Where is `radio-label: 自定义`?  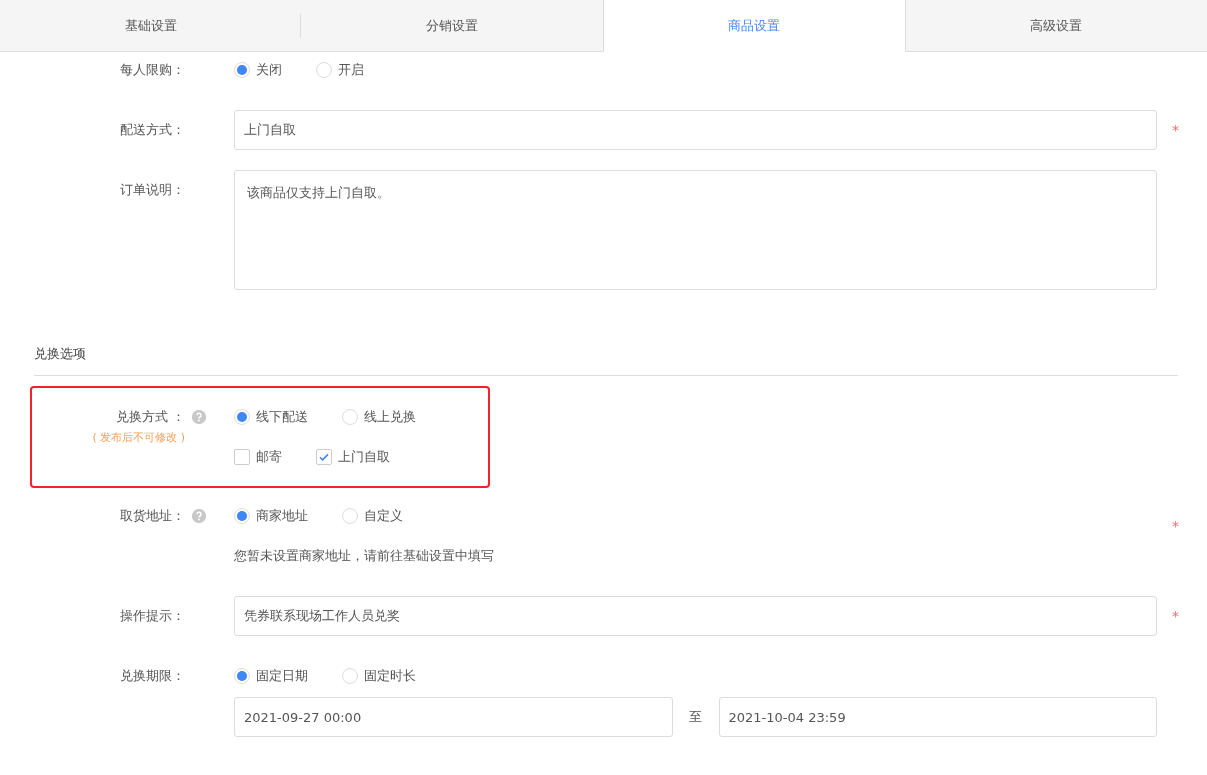
radio-label: 自定义 is located at coordinates (383, 516).